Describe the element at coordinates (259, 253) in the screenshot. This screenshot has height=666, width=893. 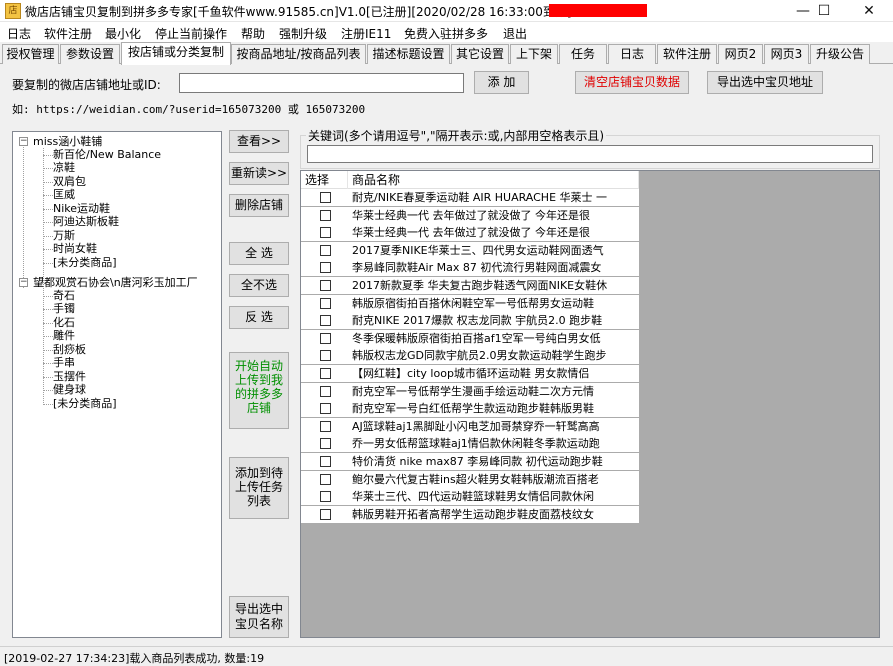
I see `select-all-button: 全 选` at that location.